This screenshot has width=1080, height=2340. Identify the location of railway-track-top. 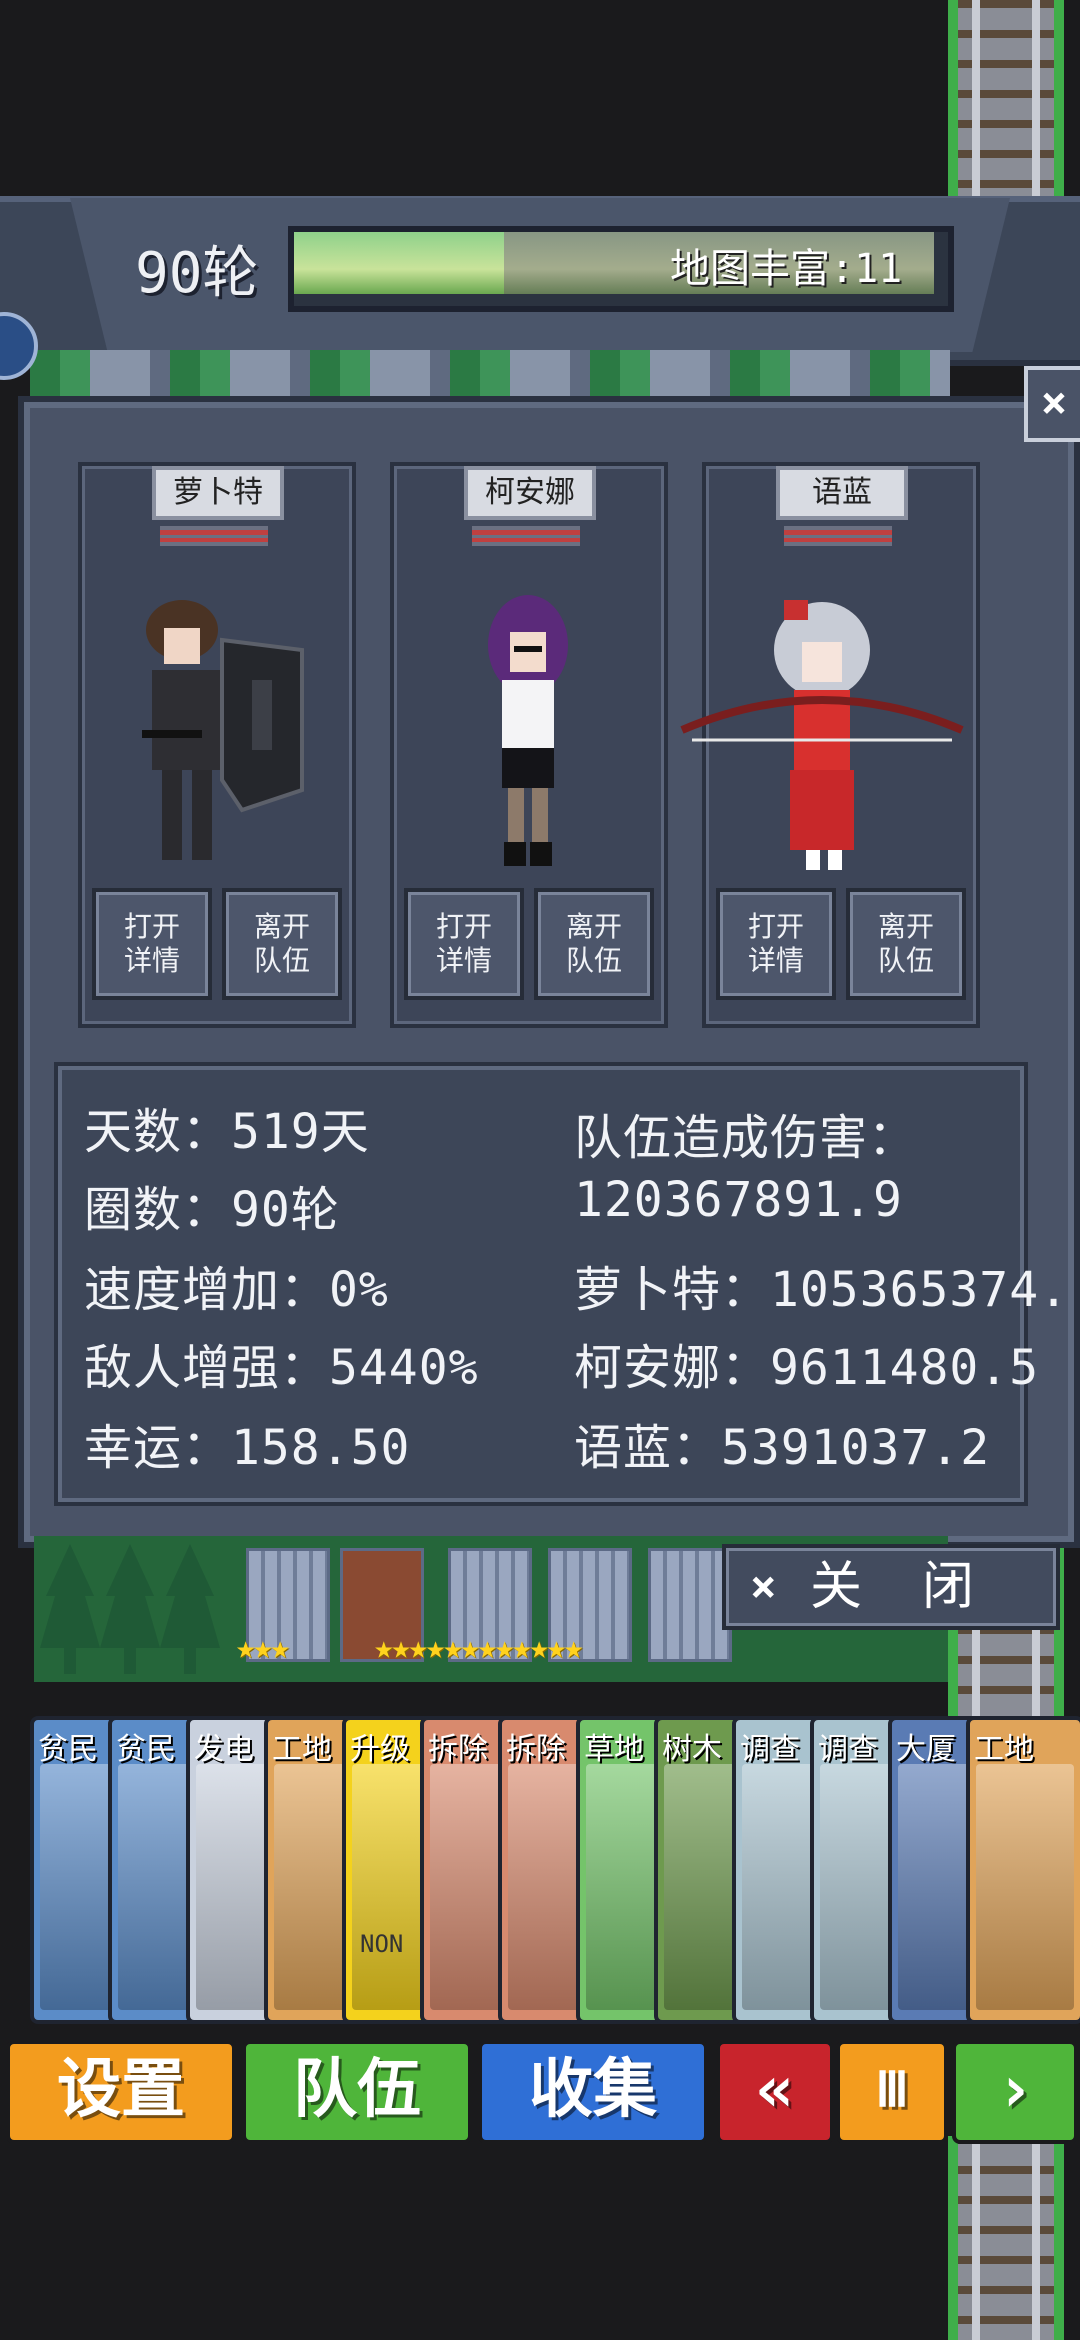
(1006, 98).